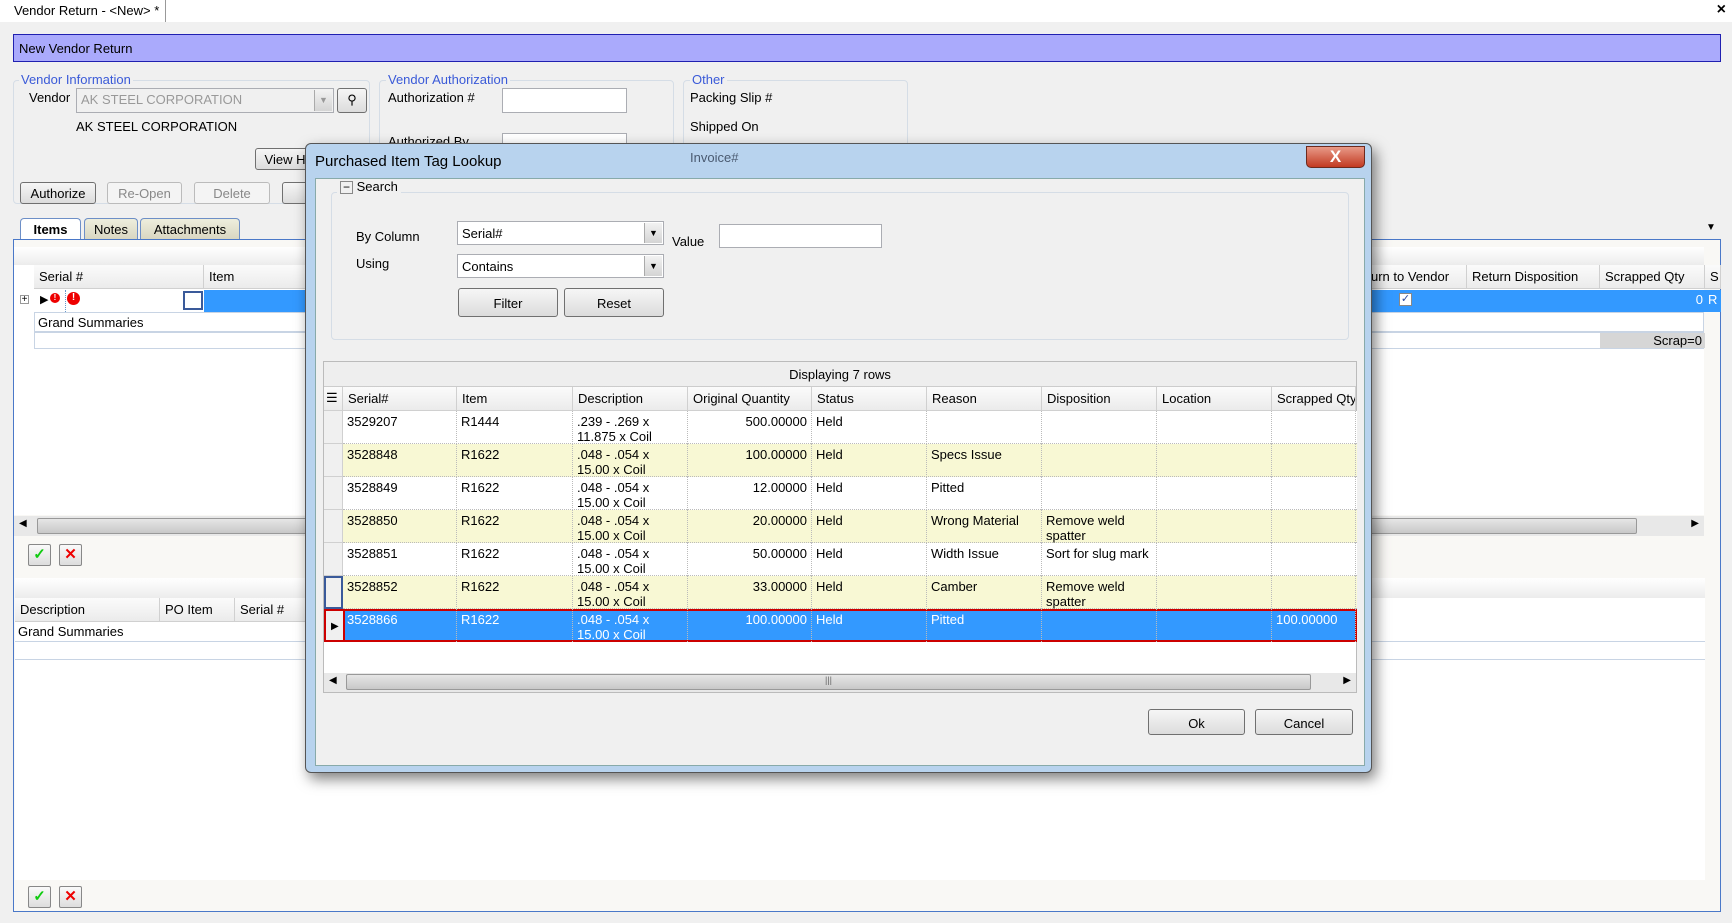  Describe the element at coordinates (828, 682) in the screenshot. I see `scroll-thumb: |||` at that location.